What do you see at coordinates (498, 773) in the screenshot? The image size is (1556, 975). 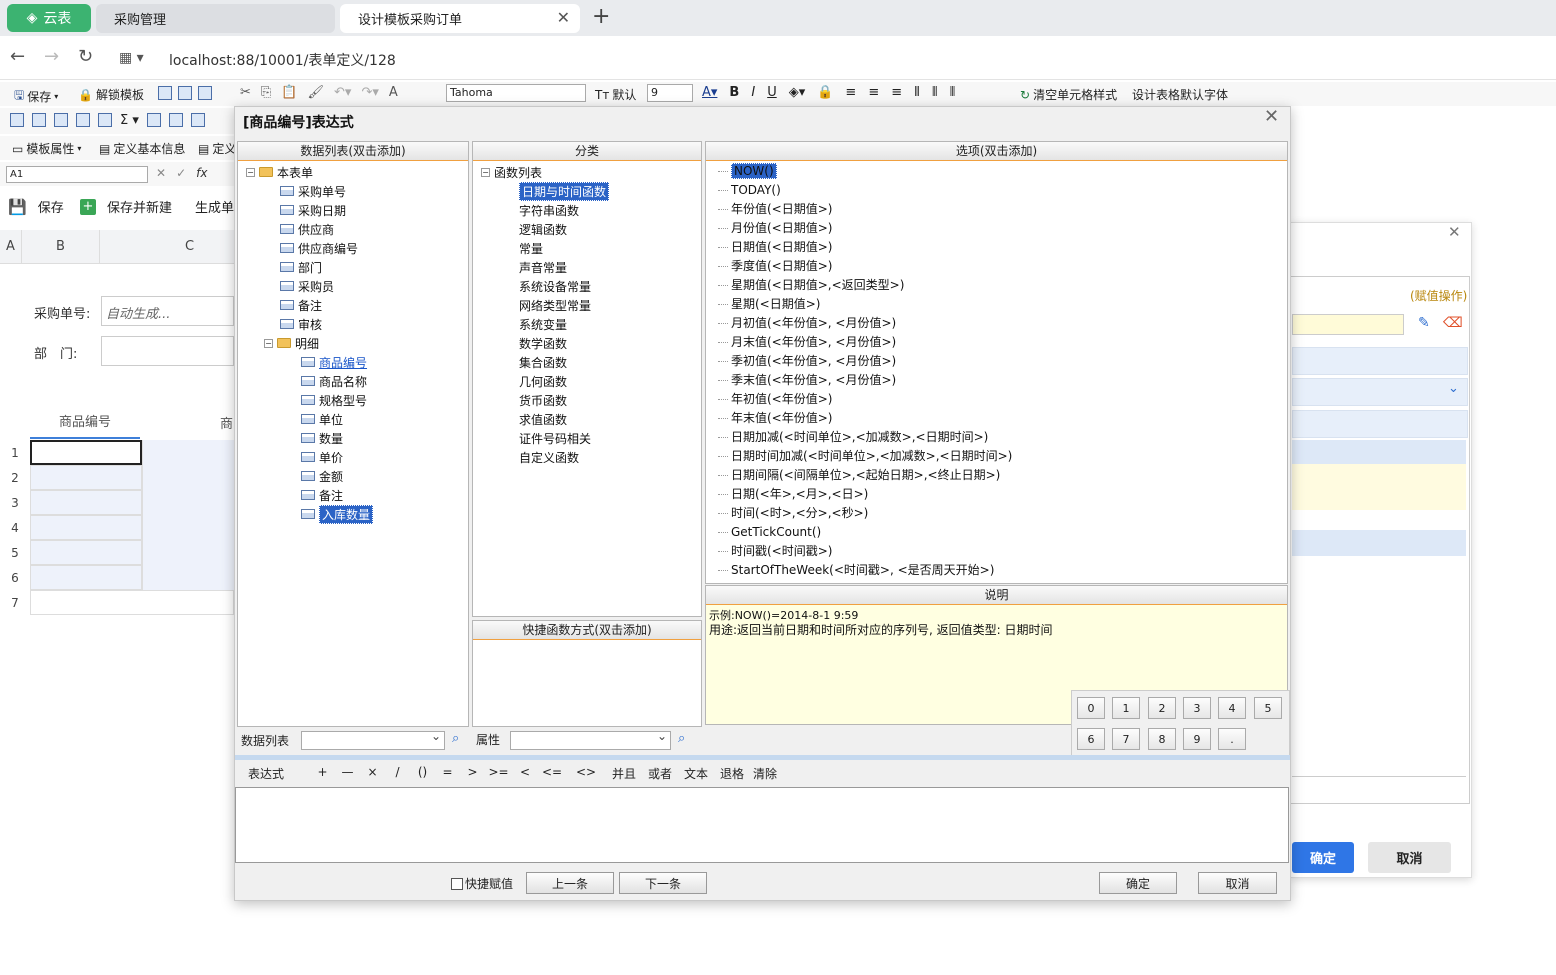 I see `operator-button: >=` at bounding box center [498, 773].